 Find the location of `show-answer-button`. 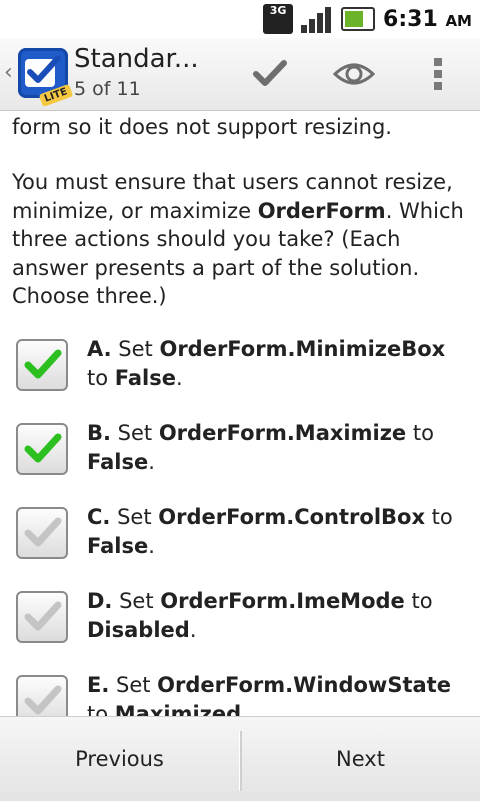

show-answer-button is located at coordinates (354, 74).